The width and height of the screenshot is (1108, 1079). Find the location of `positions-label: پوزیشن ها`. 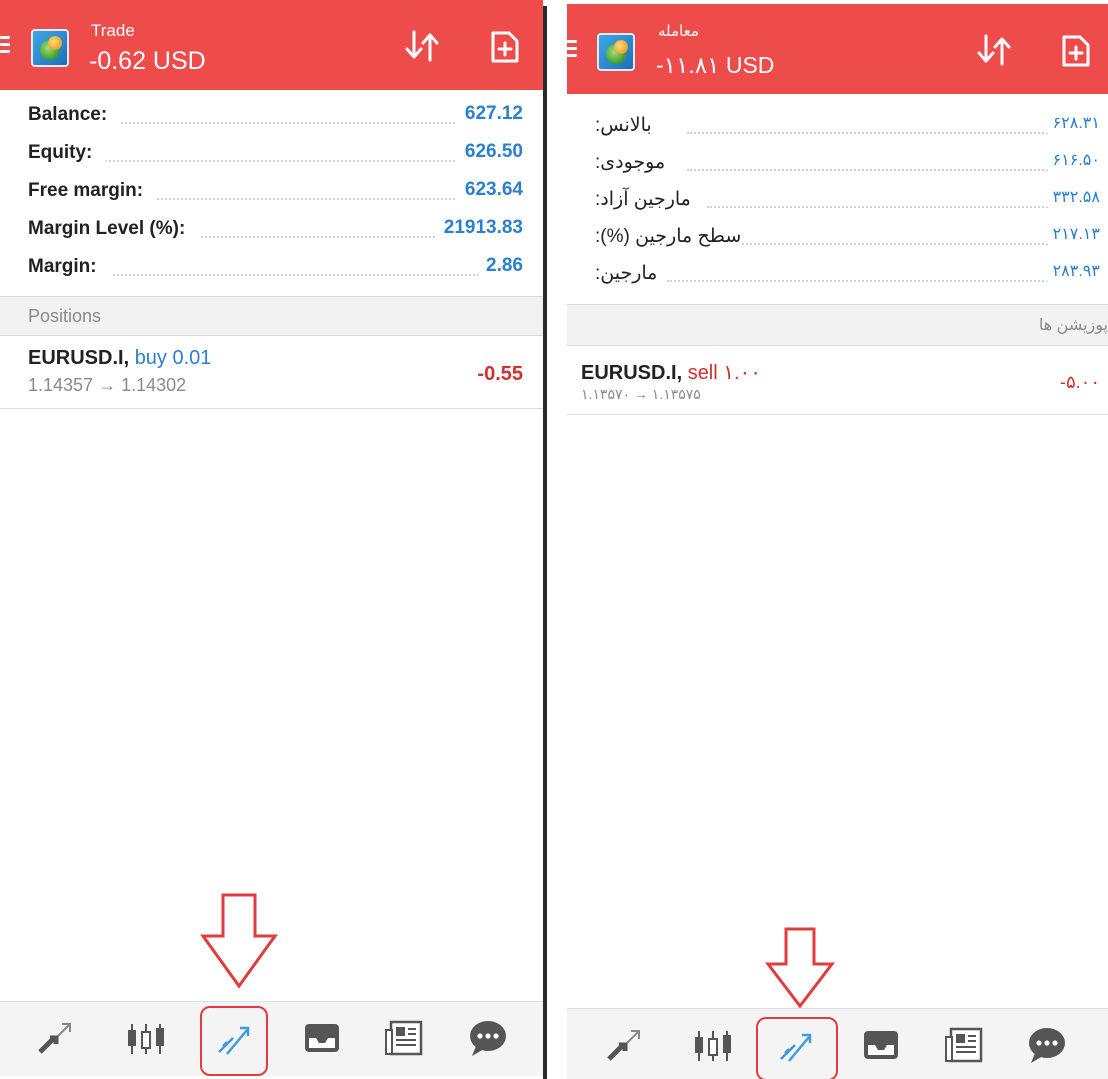

positions-label: پوزیشن ها is located at coordinates (1073, 325).